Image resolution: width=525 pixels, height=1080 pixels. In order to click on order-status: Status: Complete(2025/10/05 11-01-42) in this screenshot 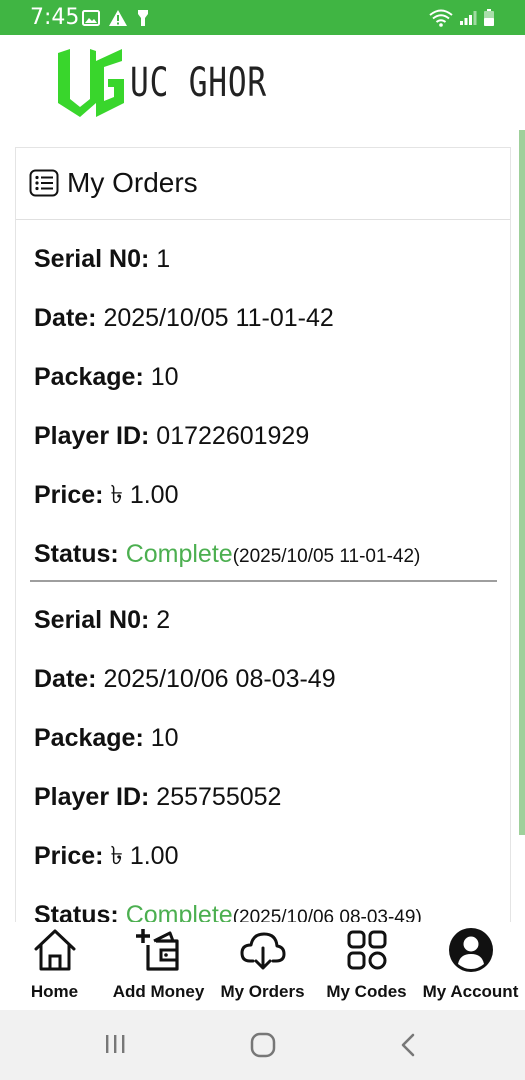, I will do `click(227, 555)`.